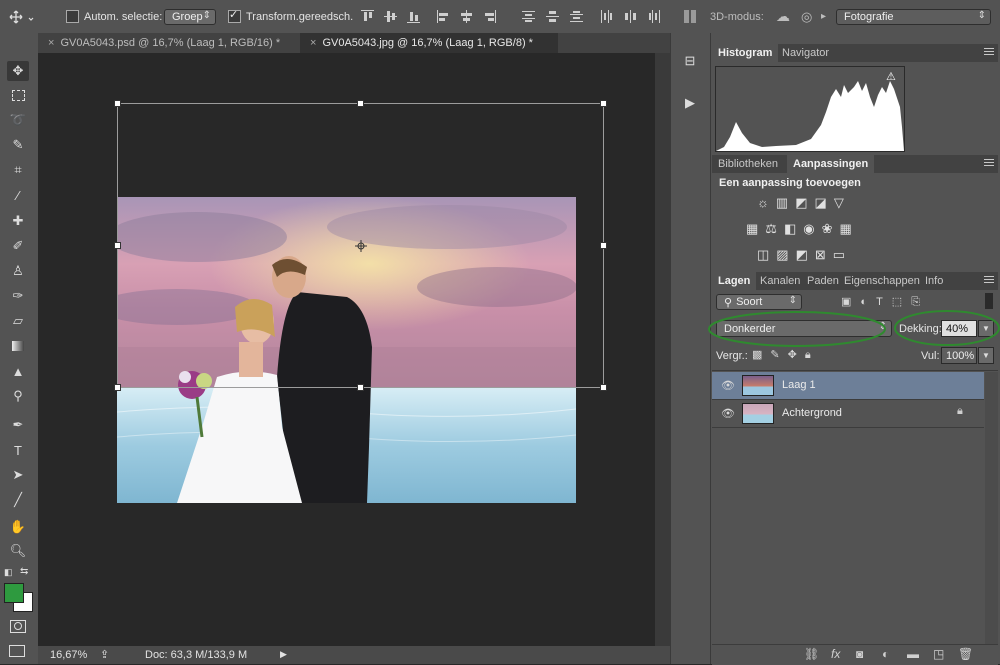 Image resolution: width=1000 pixels, height=665 pixels. I want to click on layer-name: Achtergrond, so click(812, 413).